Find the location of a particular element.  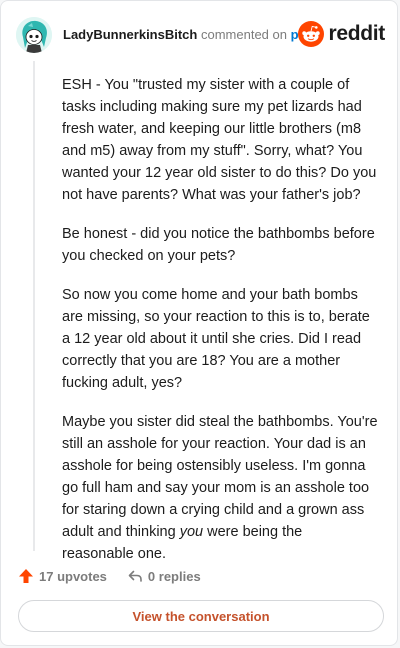

upvote-arrow-icon is located at coordinates (26, 576).